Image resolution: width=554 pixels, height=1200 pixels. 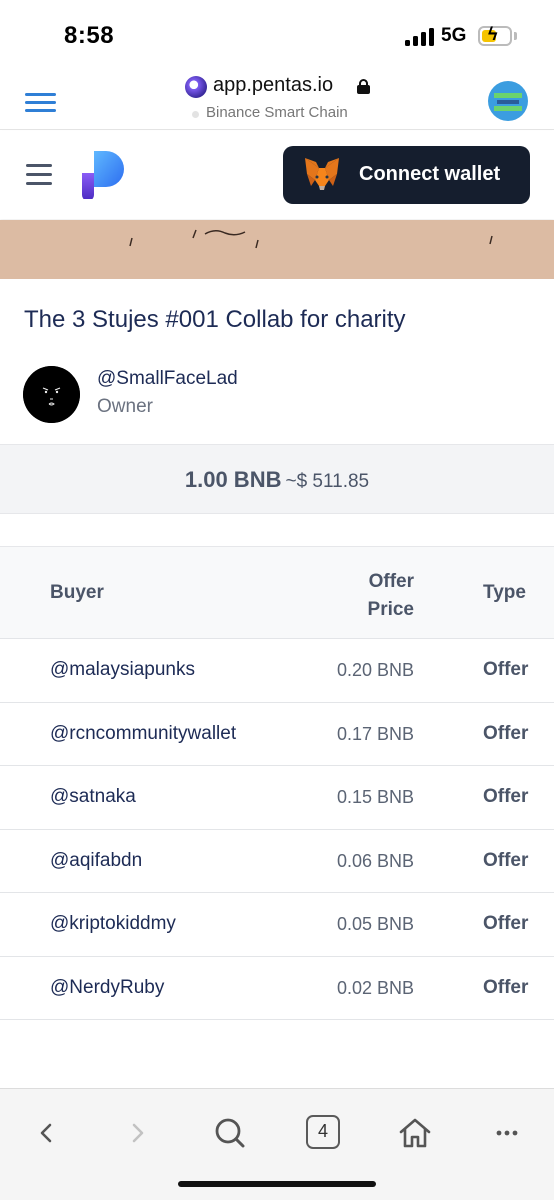 What do you see at coordinates (125, 406) in the screenshot?
I see `owner-role-label: Owner` at bounding box center [125, 406].